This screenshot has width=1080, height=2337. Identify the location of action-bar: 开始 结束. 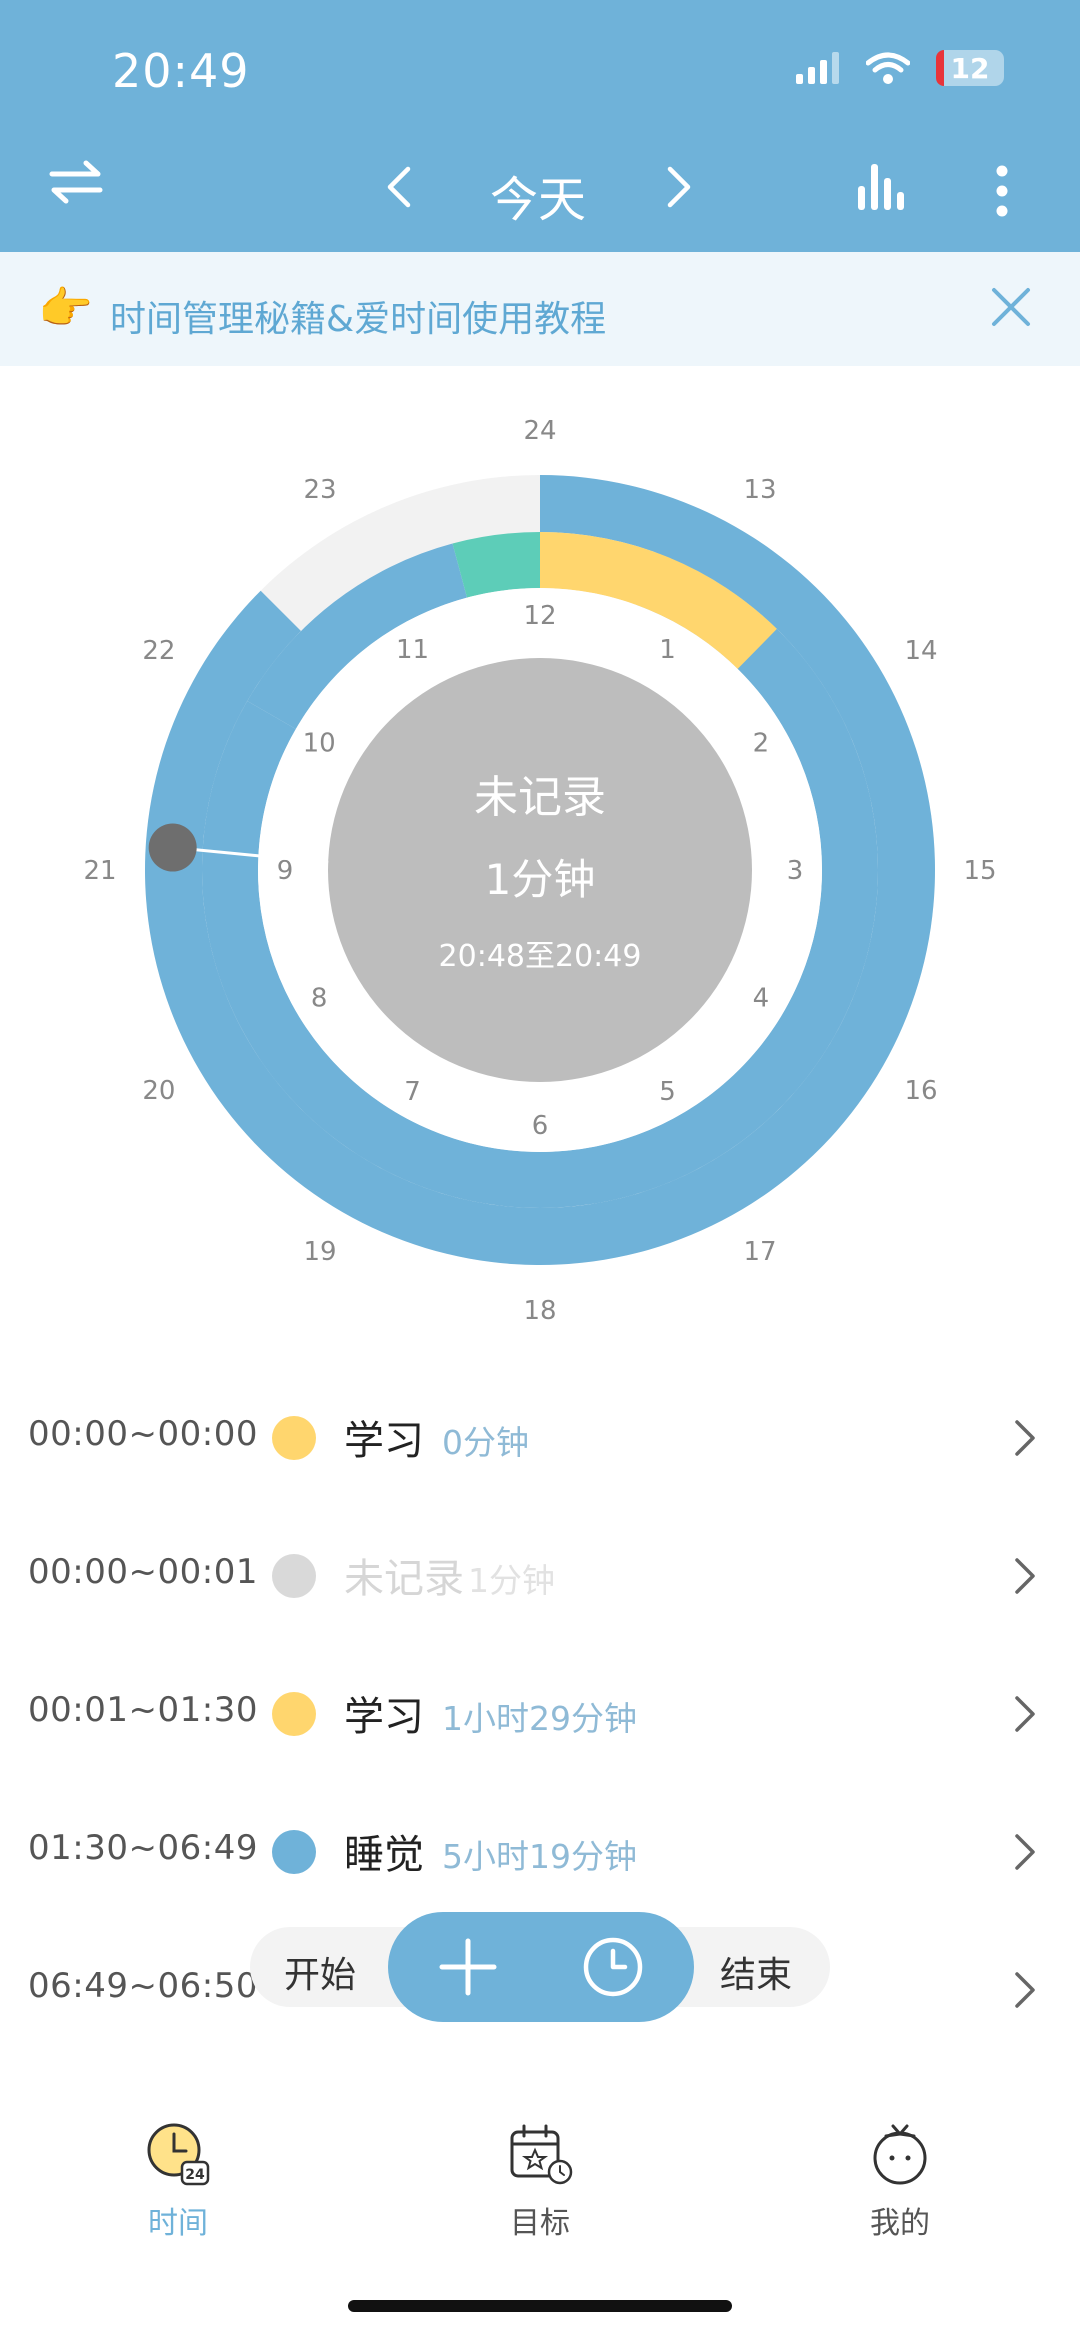
(540, 1967).